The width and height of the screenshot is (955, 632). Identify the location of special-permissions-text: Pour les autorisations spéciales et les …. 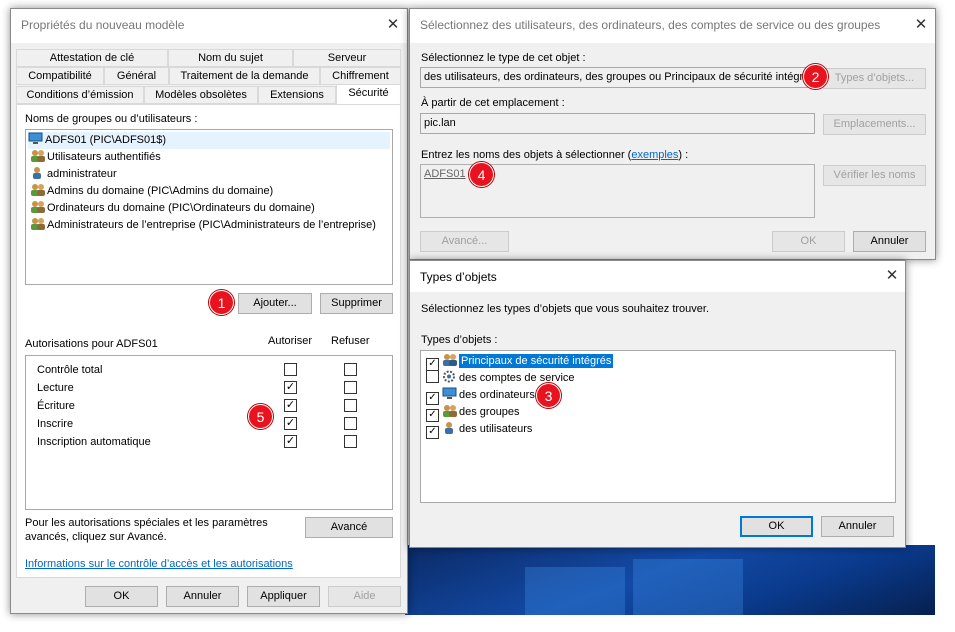
(146, 523).